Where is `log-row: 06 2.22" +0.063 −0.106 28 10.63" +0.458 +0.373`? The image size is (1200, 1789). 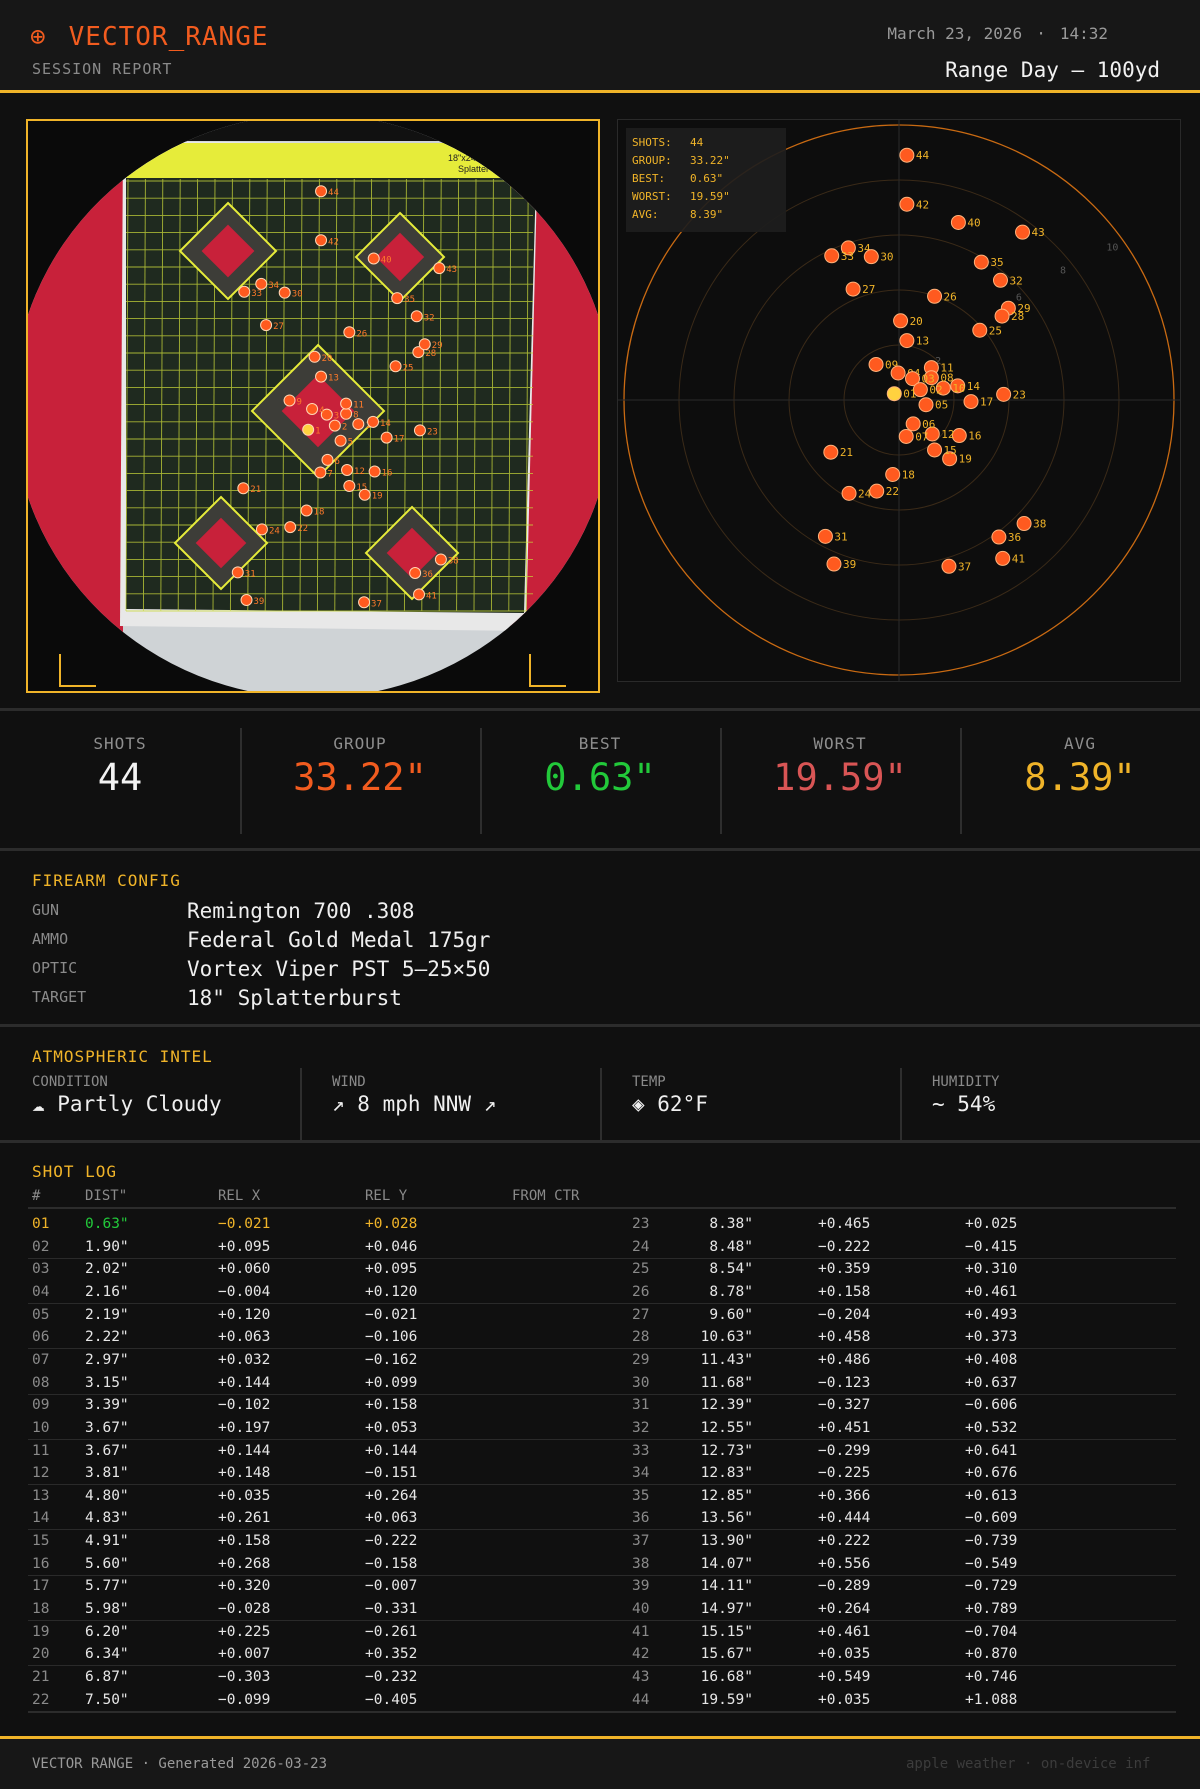 log-row: 06 2.22" +0.063 −0.106 28 10.63" +0.458 +0.373 is located at coordinates (602, 1338).